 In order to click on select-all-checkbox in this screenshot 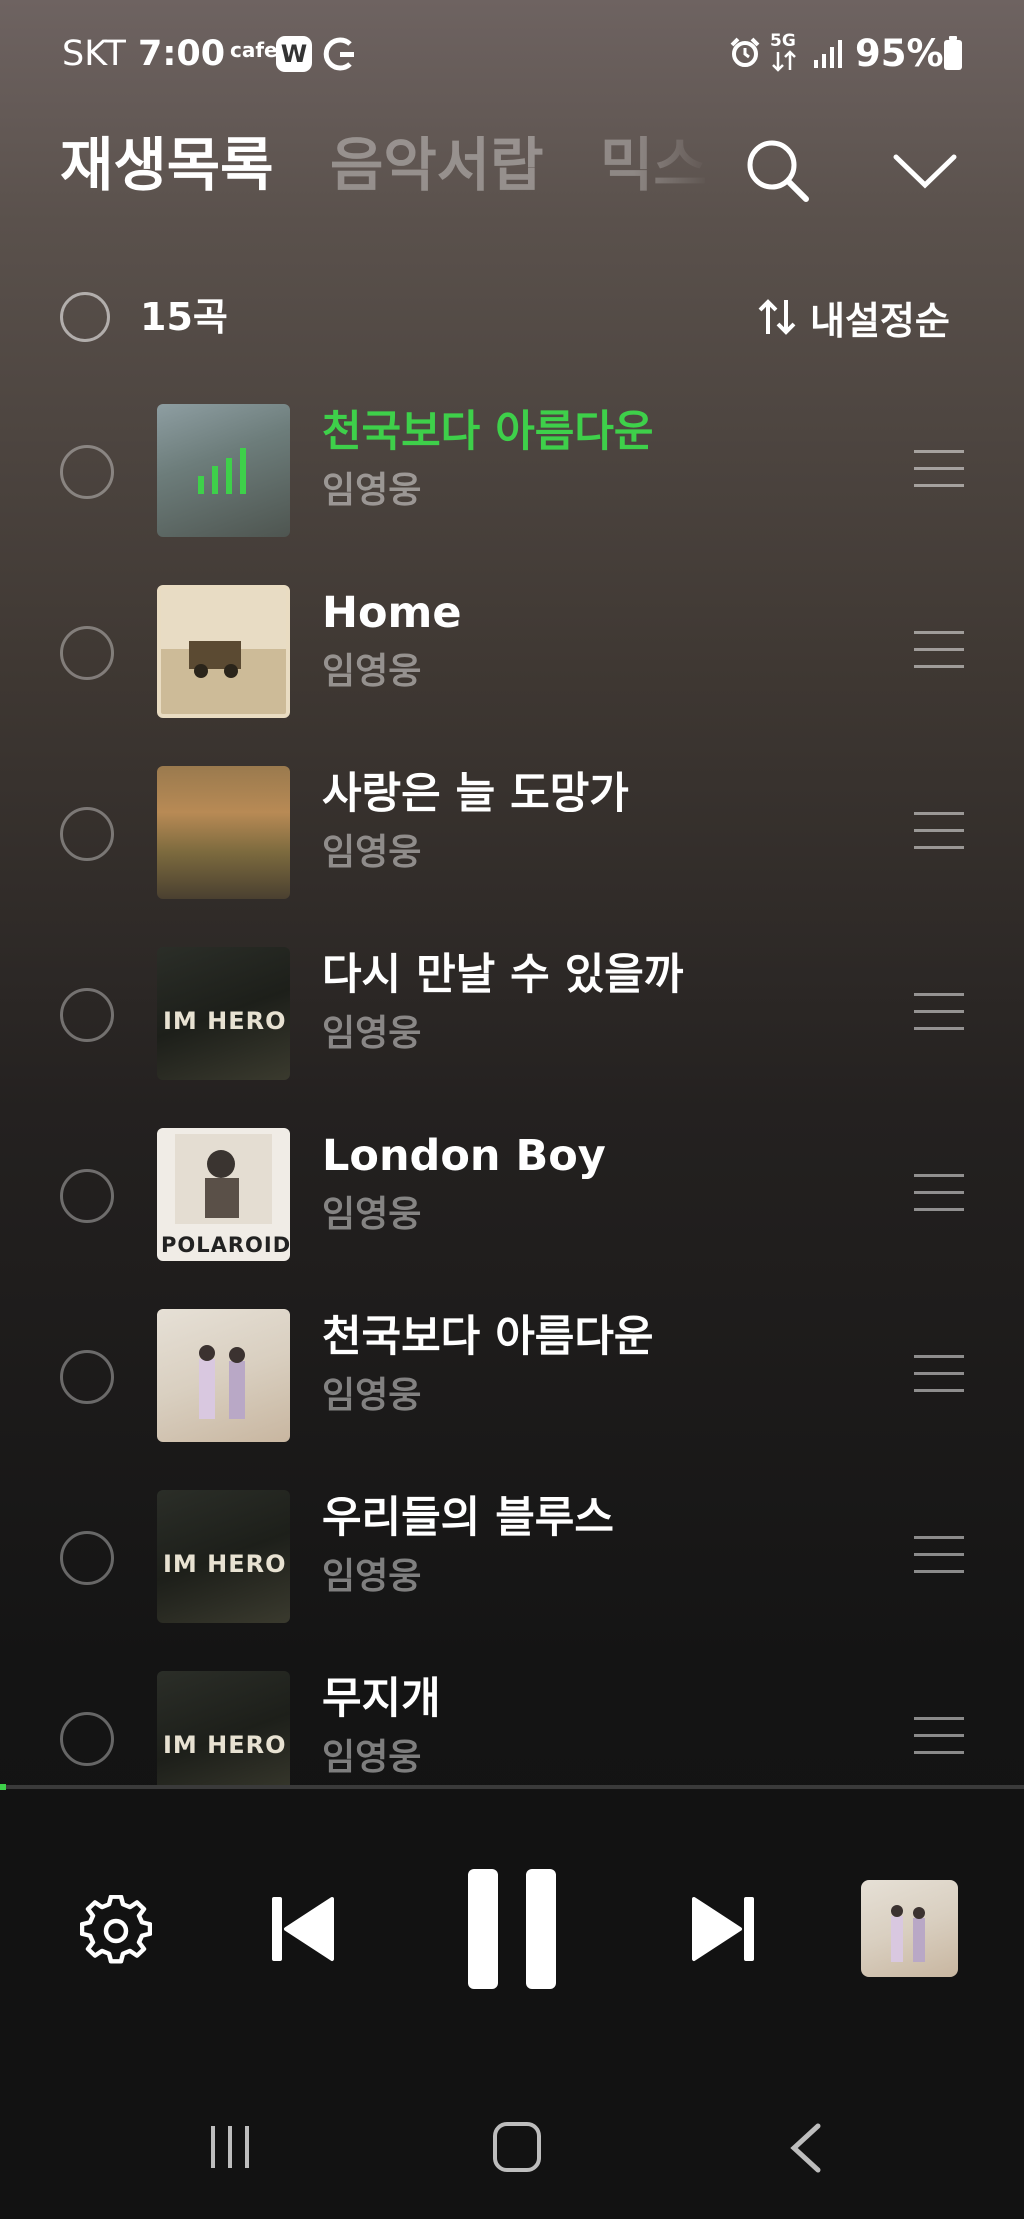, I will do `click(85, 317)`.